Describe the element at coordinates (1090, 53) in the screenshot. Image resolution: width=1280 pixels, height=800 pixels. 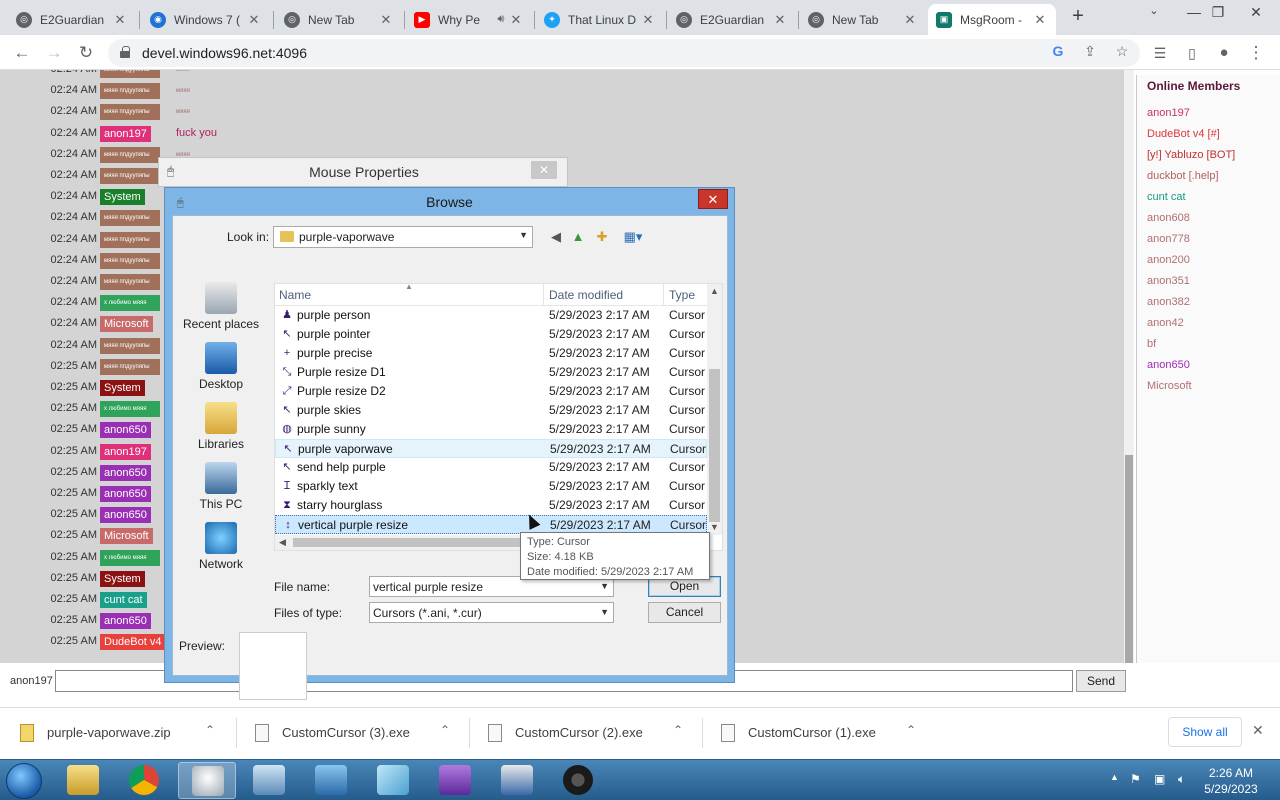
I see `share-icon: ⇪` at that location.